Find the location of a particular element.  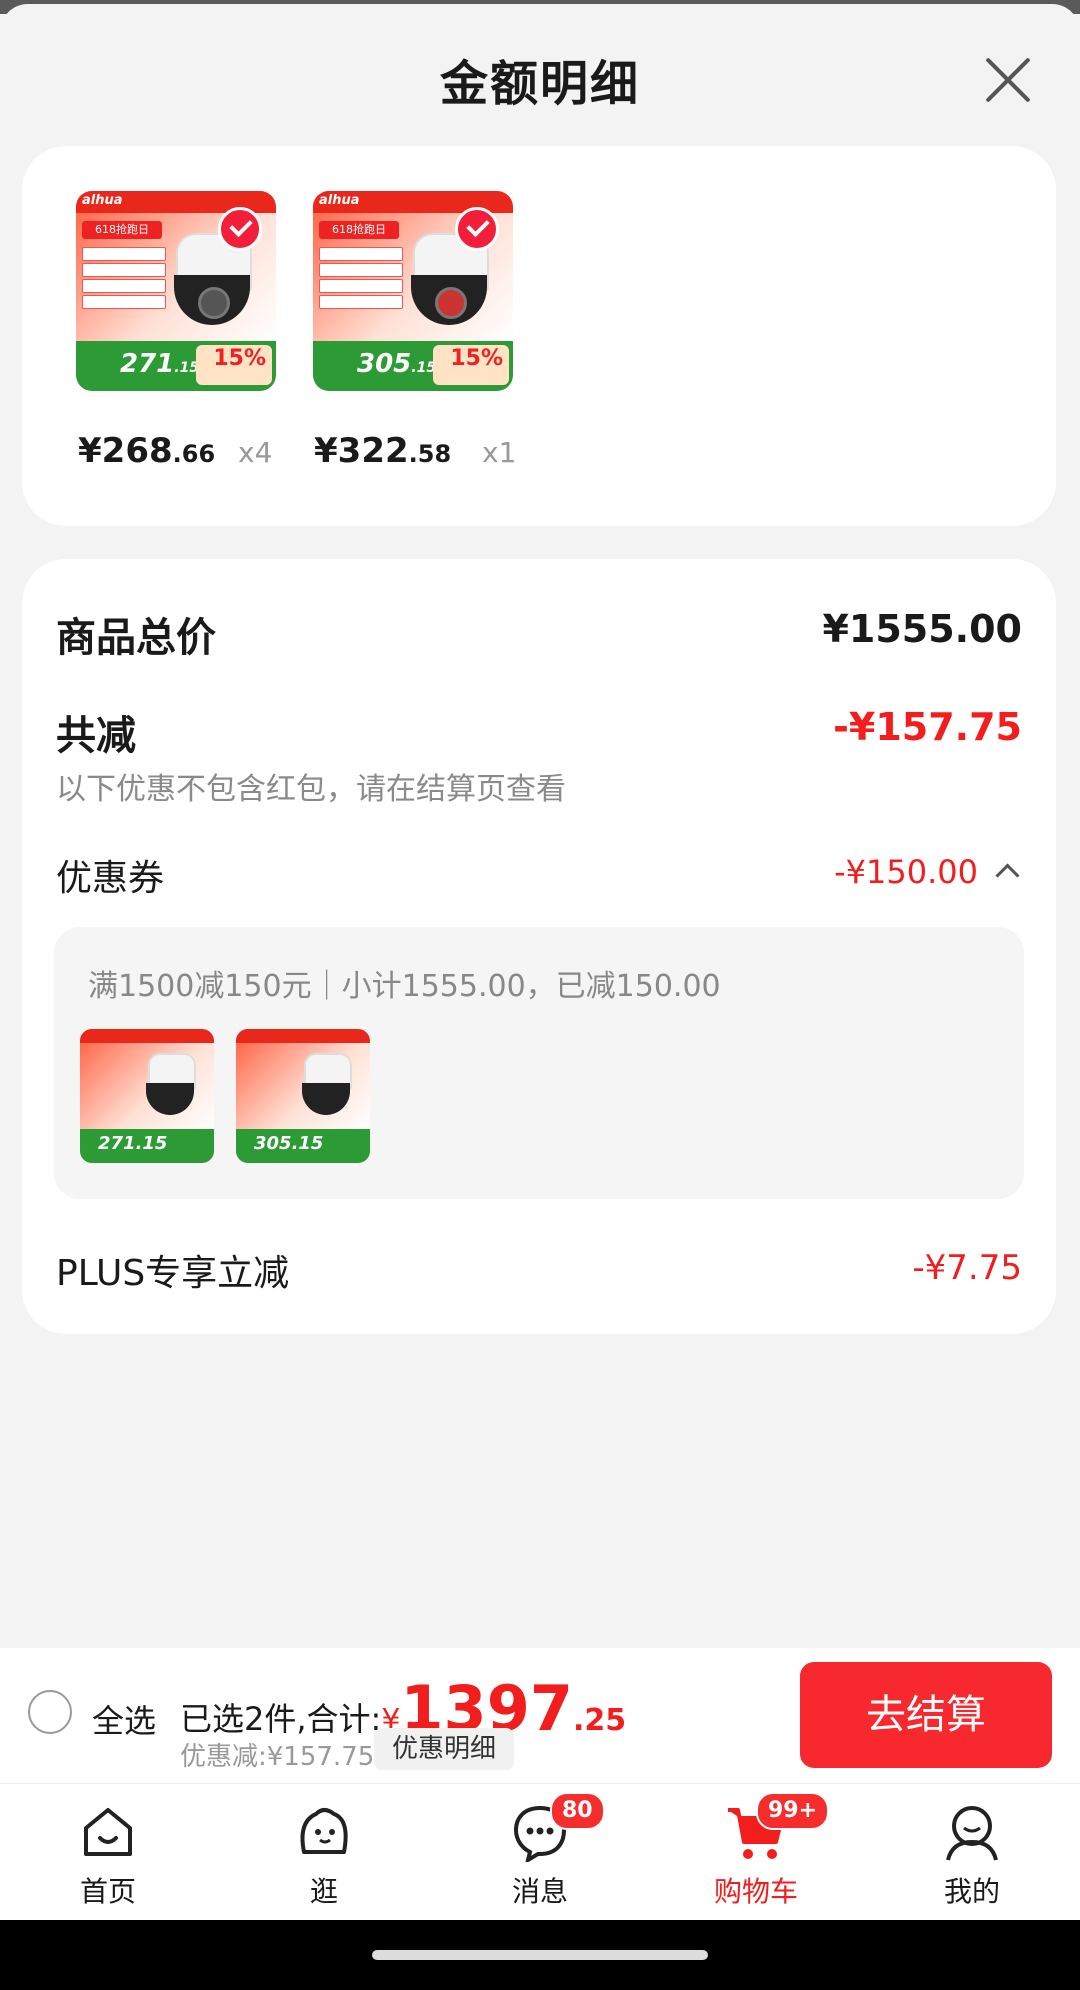

message-badge: 80 is located at coordinates (577, 1811).